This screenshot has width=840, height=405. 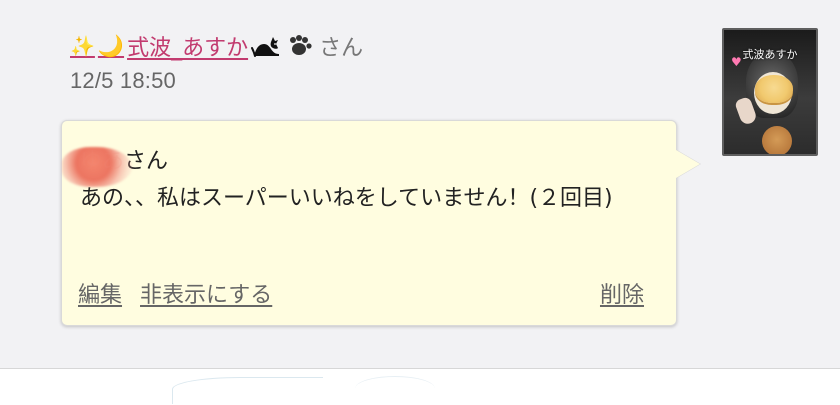 What do you see at coordinates (102, 161) in the screenshot?
I see `redacted-name: ゆあ` at bounding box center [102, 161].